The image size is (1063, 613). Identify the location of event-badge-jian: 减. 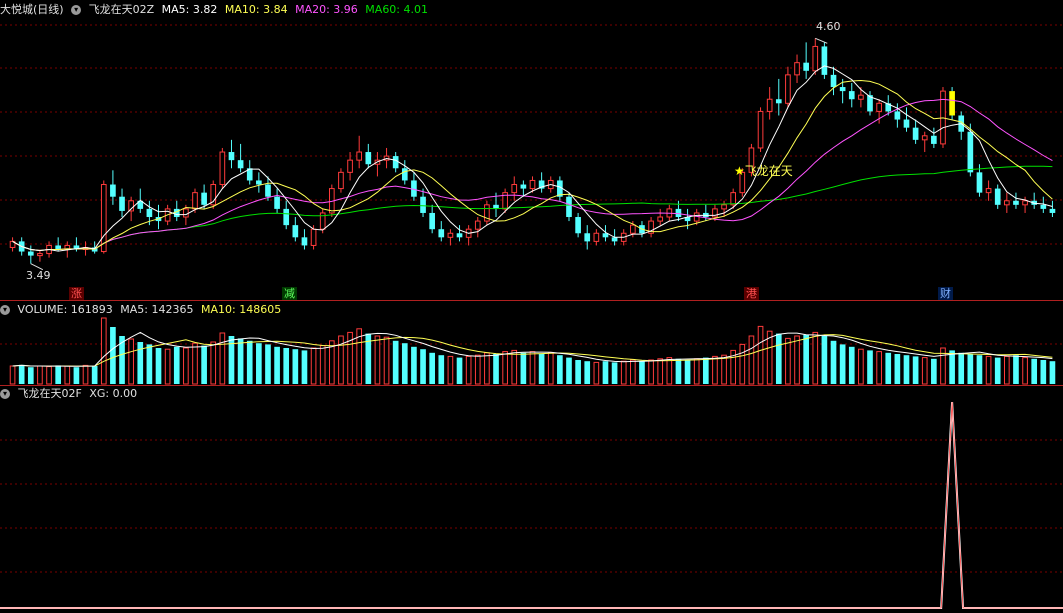
(289, 293).